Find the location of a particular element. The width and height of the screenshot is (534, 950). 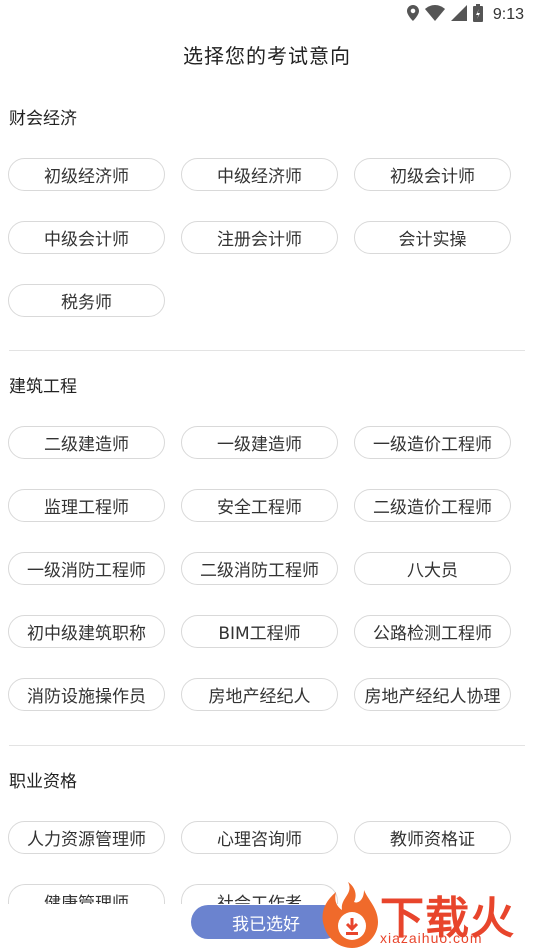

option-chip: 公路检测工程师 is located at coordinates (432, 631).